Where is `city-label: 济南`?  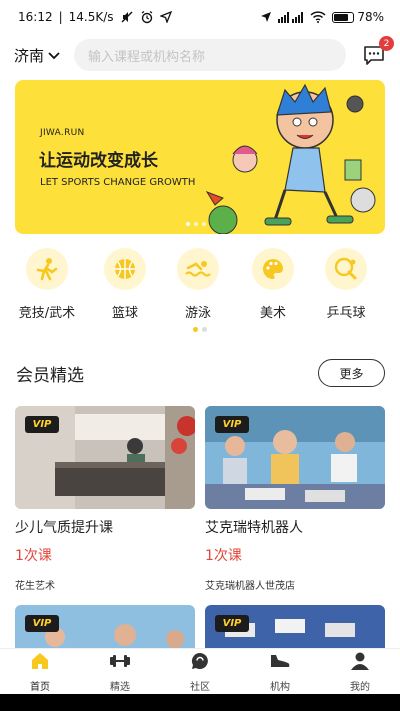 city-label: 济南 is located at coordinates (29, 55).